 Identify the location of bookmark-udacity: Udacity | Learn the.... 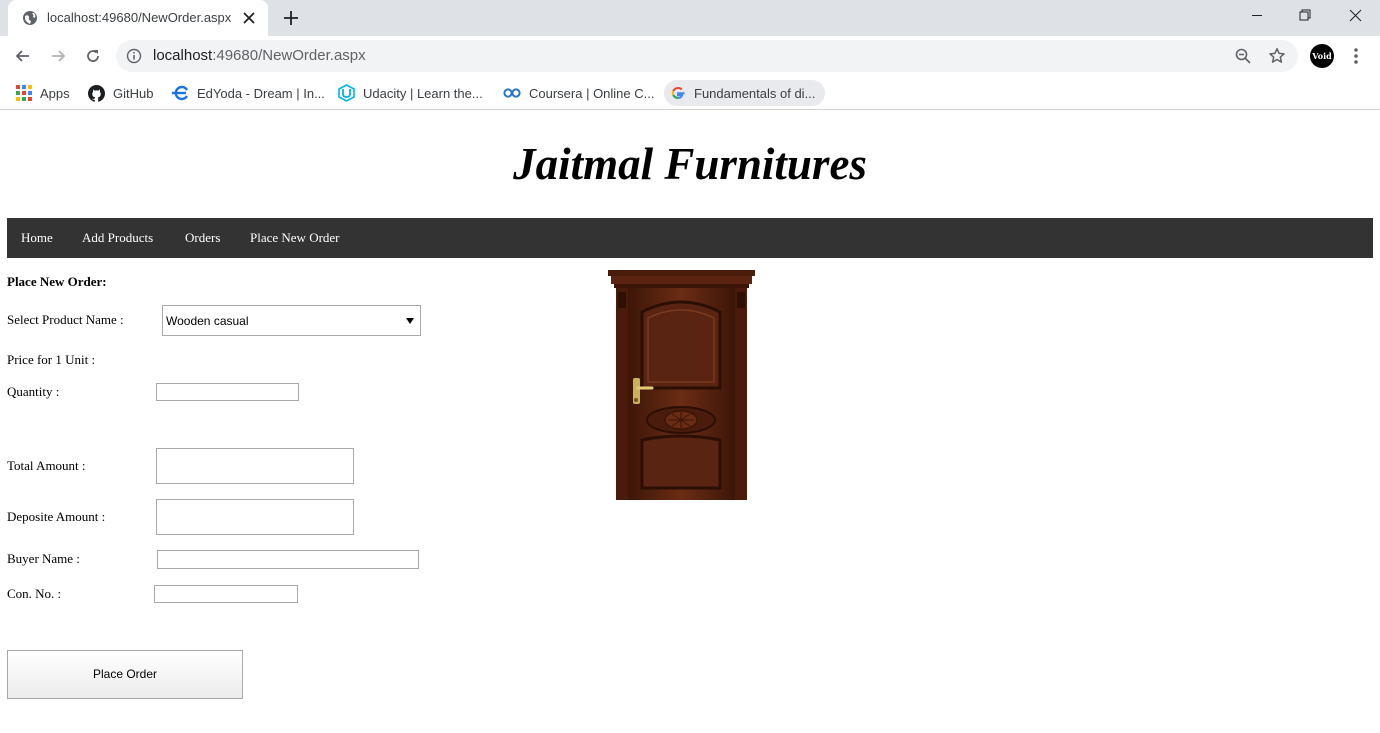
(410, 93).